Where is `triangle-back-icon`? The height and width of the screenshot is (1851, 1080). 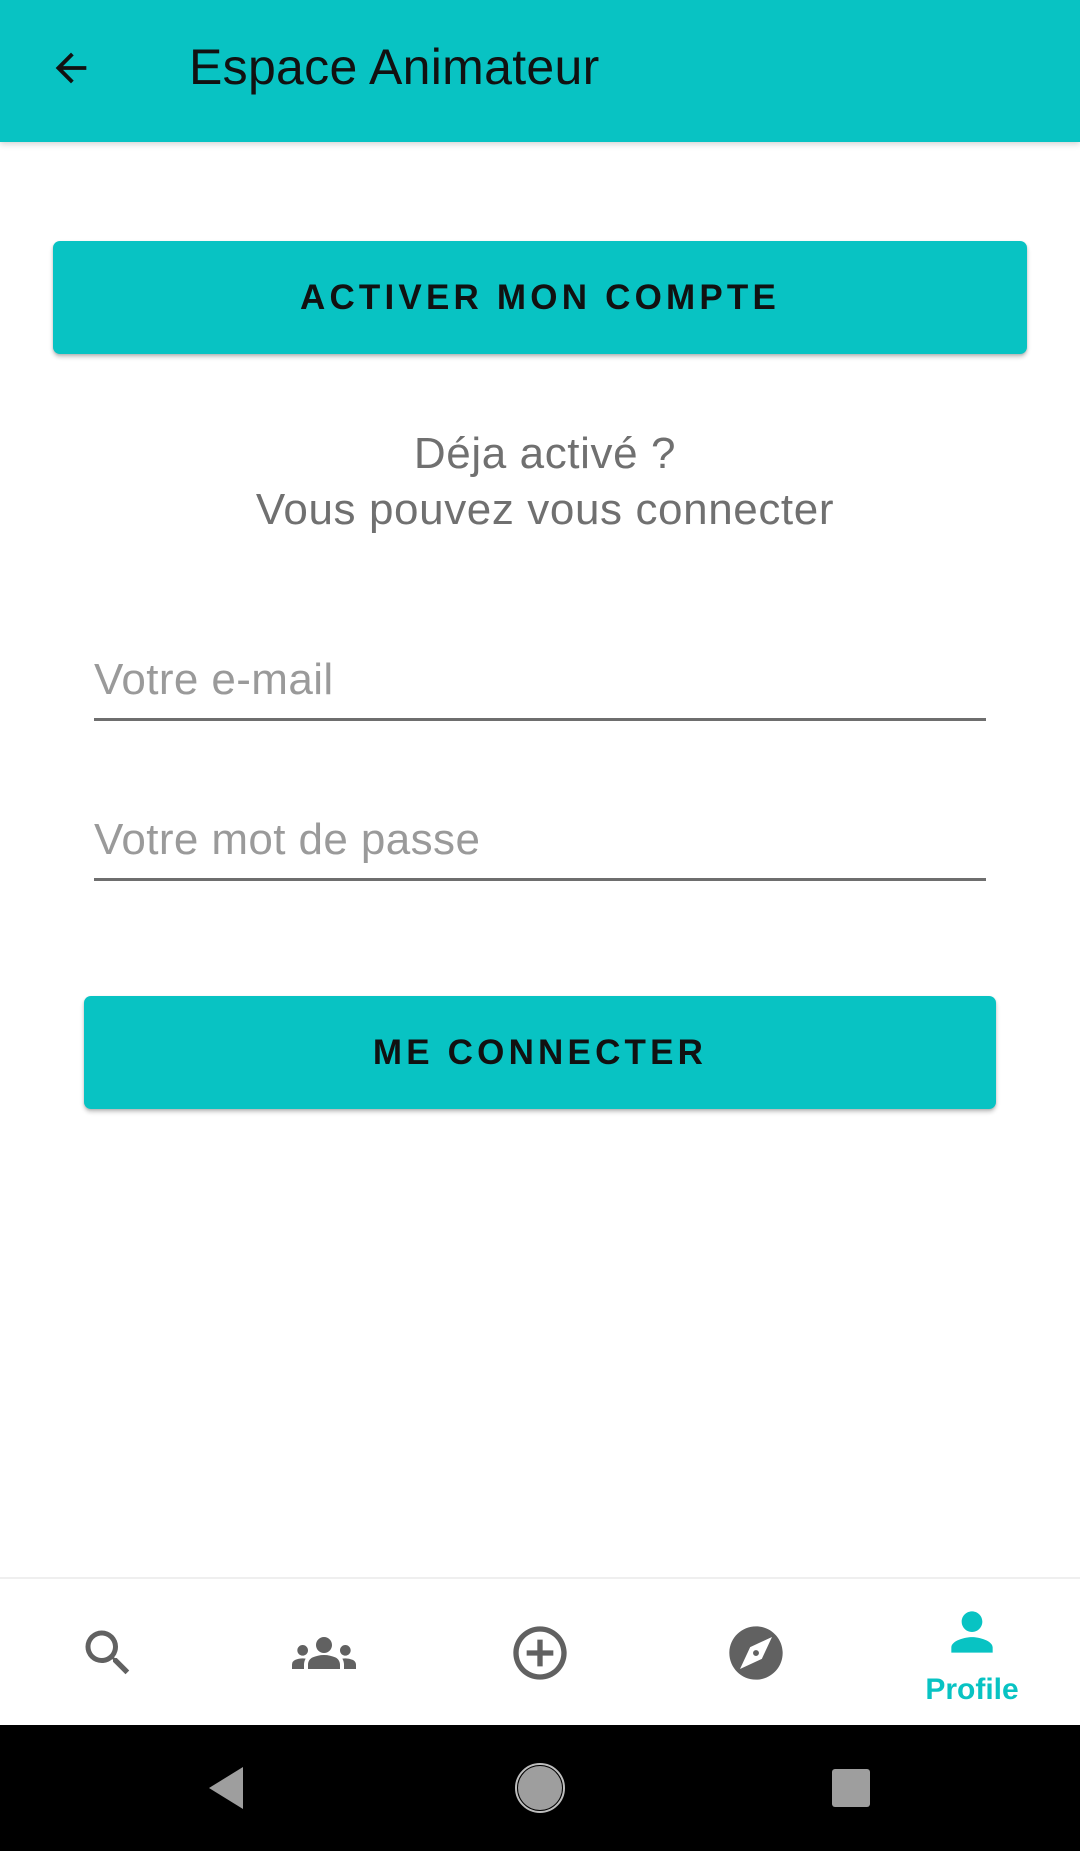
triangle-back-icon is located at coordinates (226, 1788).